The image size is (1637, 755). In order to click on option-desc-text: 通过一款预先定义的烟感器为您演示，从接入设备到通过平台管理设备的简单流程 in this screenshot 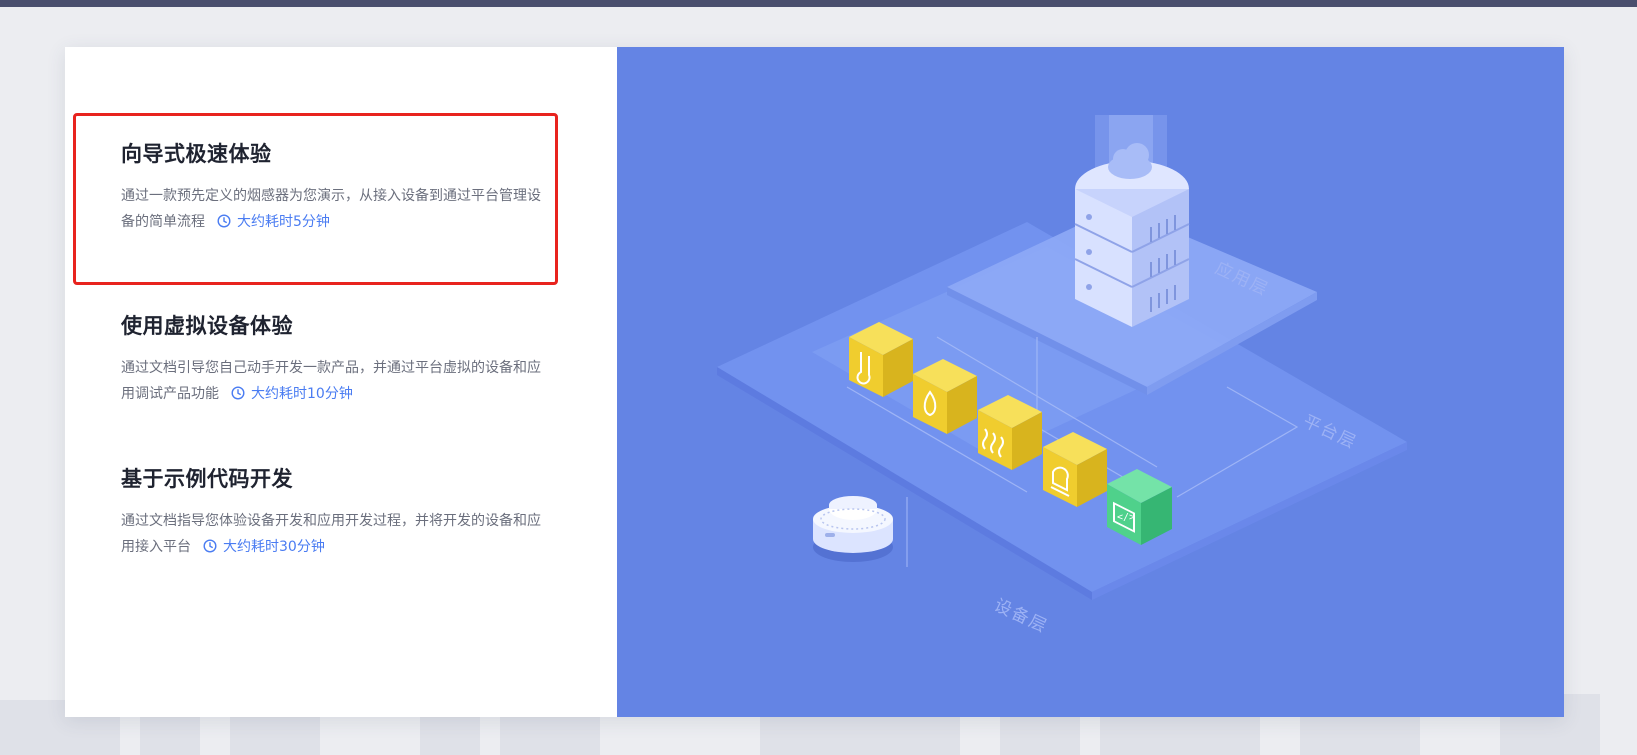, I will do `click(331, 209)`.